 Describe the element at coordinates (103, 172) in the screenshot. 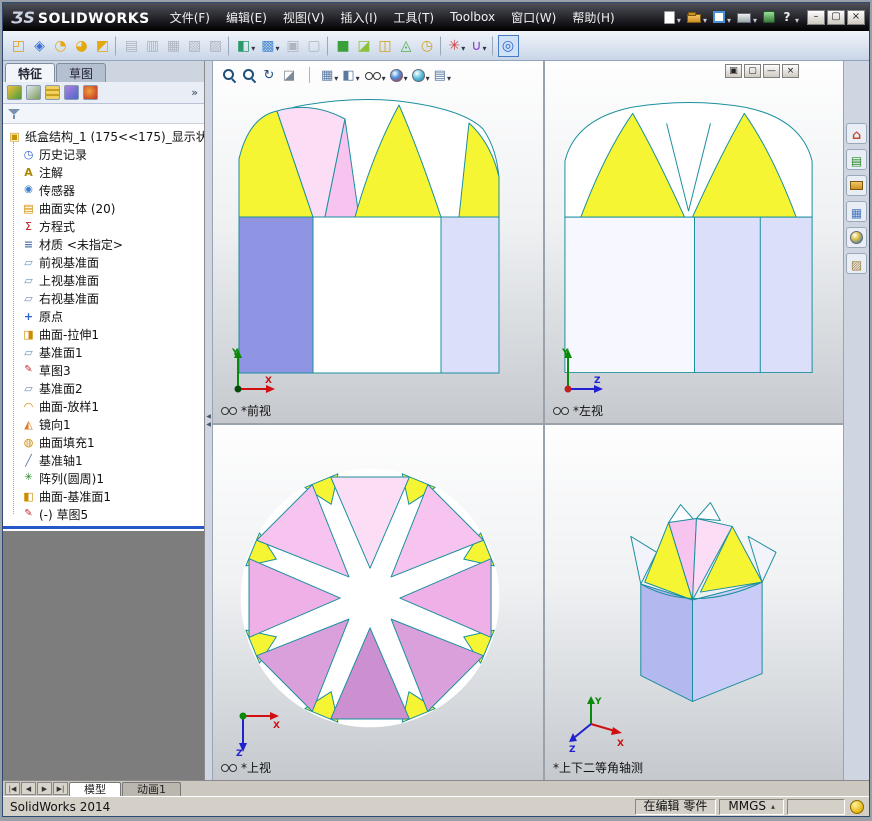

I see `tree-item-annotations: 注解` at that location.